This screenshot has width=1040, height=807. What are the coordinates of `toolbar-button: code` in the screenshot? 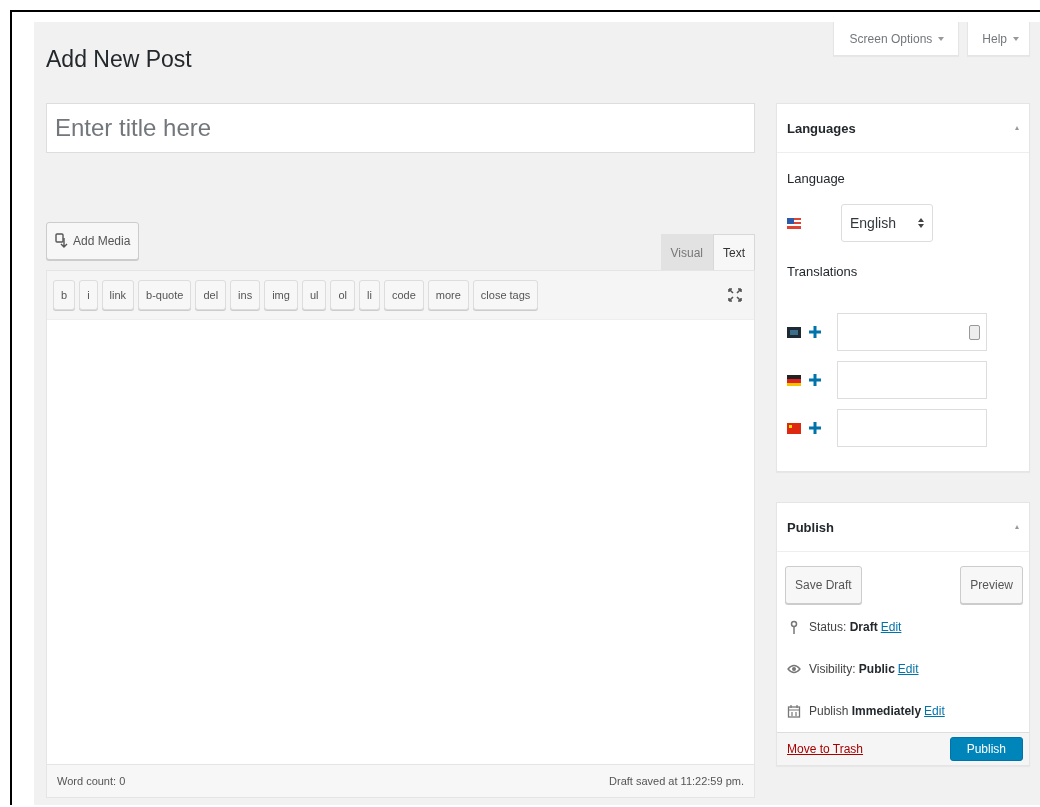 It's located at (403, 295).